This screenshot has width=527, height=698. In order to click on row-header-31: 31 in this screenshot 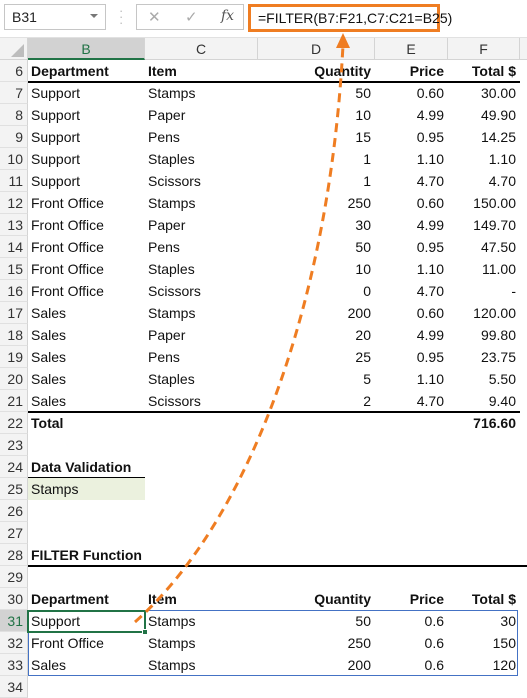, I will do `click(14, 621)`.